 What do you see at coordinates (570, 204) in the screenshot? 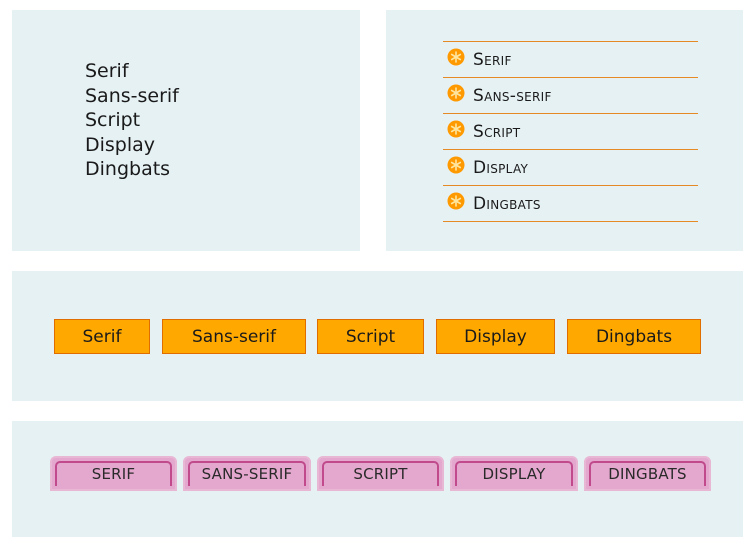
I see `bullet-list-item-dingbats: Dingbats` at bounding box center [570, 204].